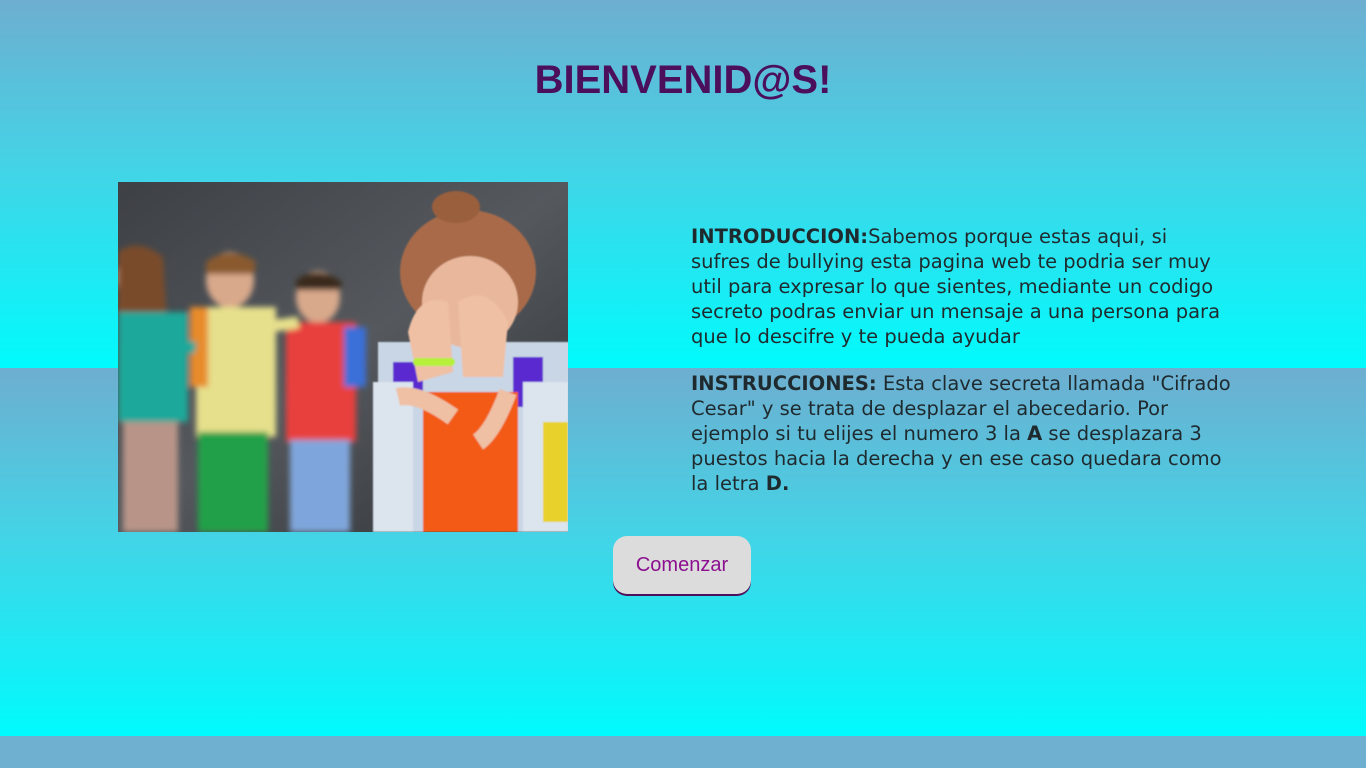 The width and height of the screenshot is (1366, 768). What do you see at coordinates (682, 565) in the screenshot?
I see `start-button: Comenzar` at bounding box center [682, 565].